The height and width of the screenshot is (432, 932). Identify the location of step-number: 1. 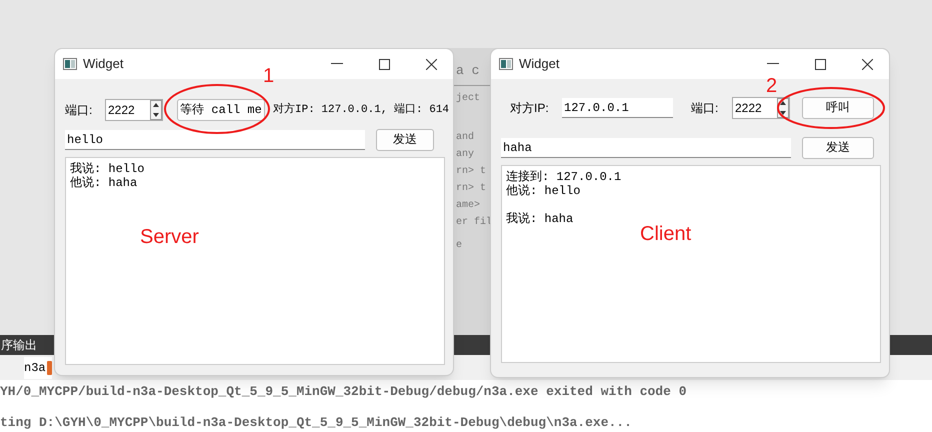
(268, 76).